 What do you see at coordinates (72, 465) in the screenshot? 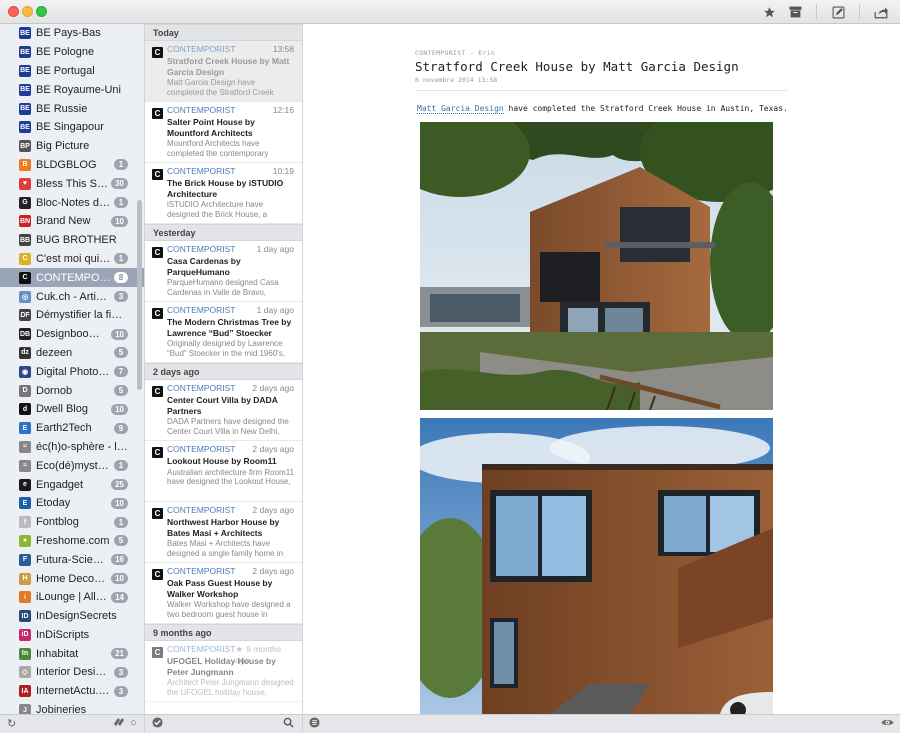
I see `sidebar-feed-item: ≈ Eco(dé)mystificateur 1` at bounding box center [72, 465].